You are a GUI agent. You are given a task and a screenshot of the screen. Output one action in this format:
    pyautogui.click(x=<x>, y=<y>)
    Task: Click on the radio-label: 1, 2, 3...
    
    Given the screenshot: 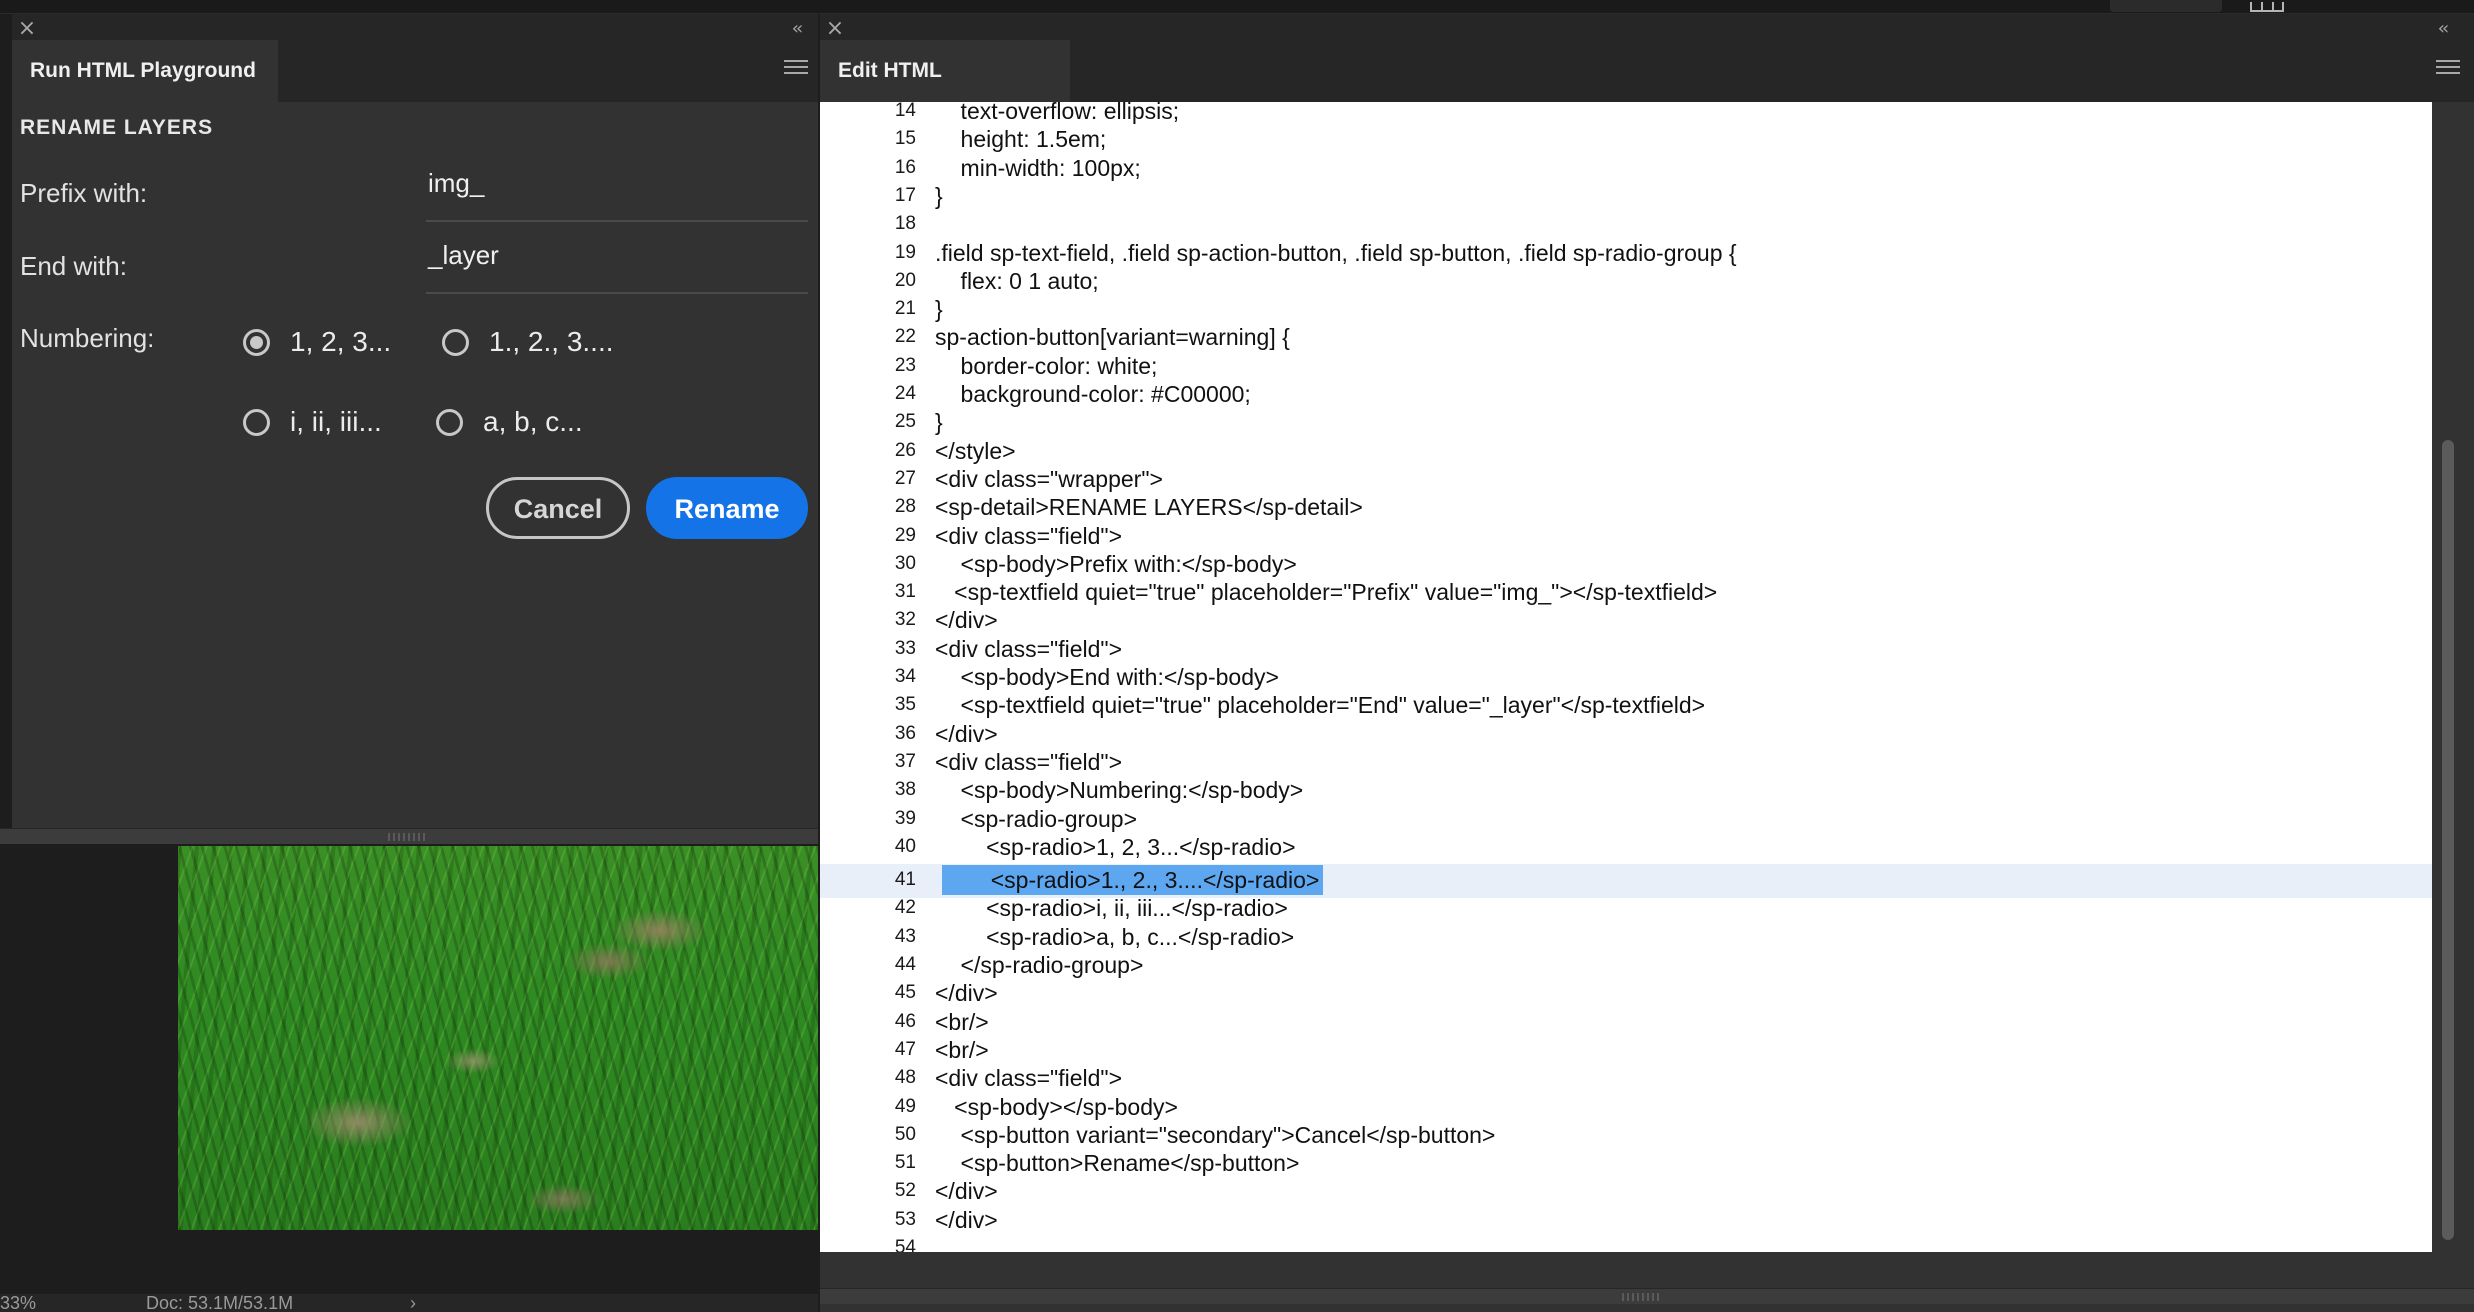 What is the action you would take?
    pyautogui.click(x=341, y=341)
    